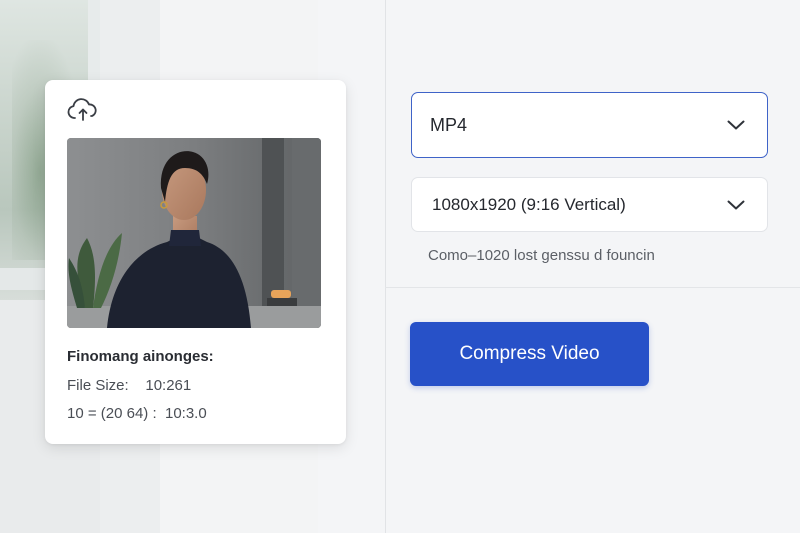 This screenshot has height=533, width=800. What do you see at coordinates (529, 204) in the screenshot?
I see `resolution-select-value: 1080x1920 (9:16 Vertical)` at bounding box center [529, 204].